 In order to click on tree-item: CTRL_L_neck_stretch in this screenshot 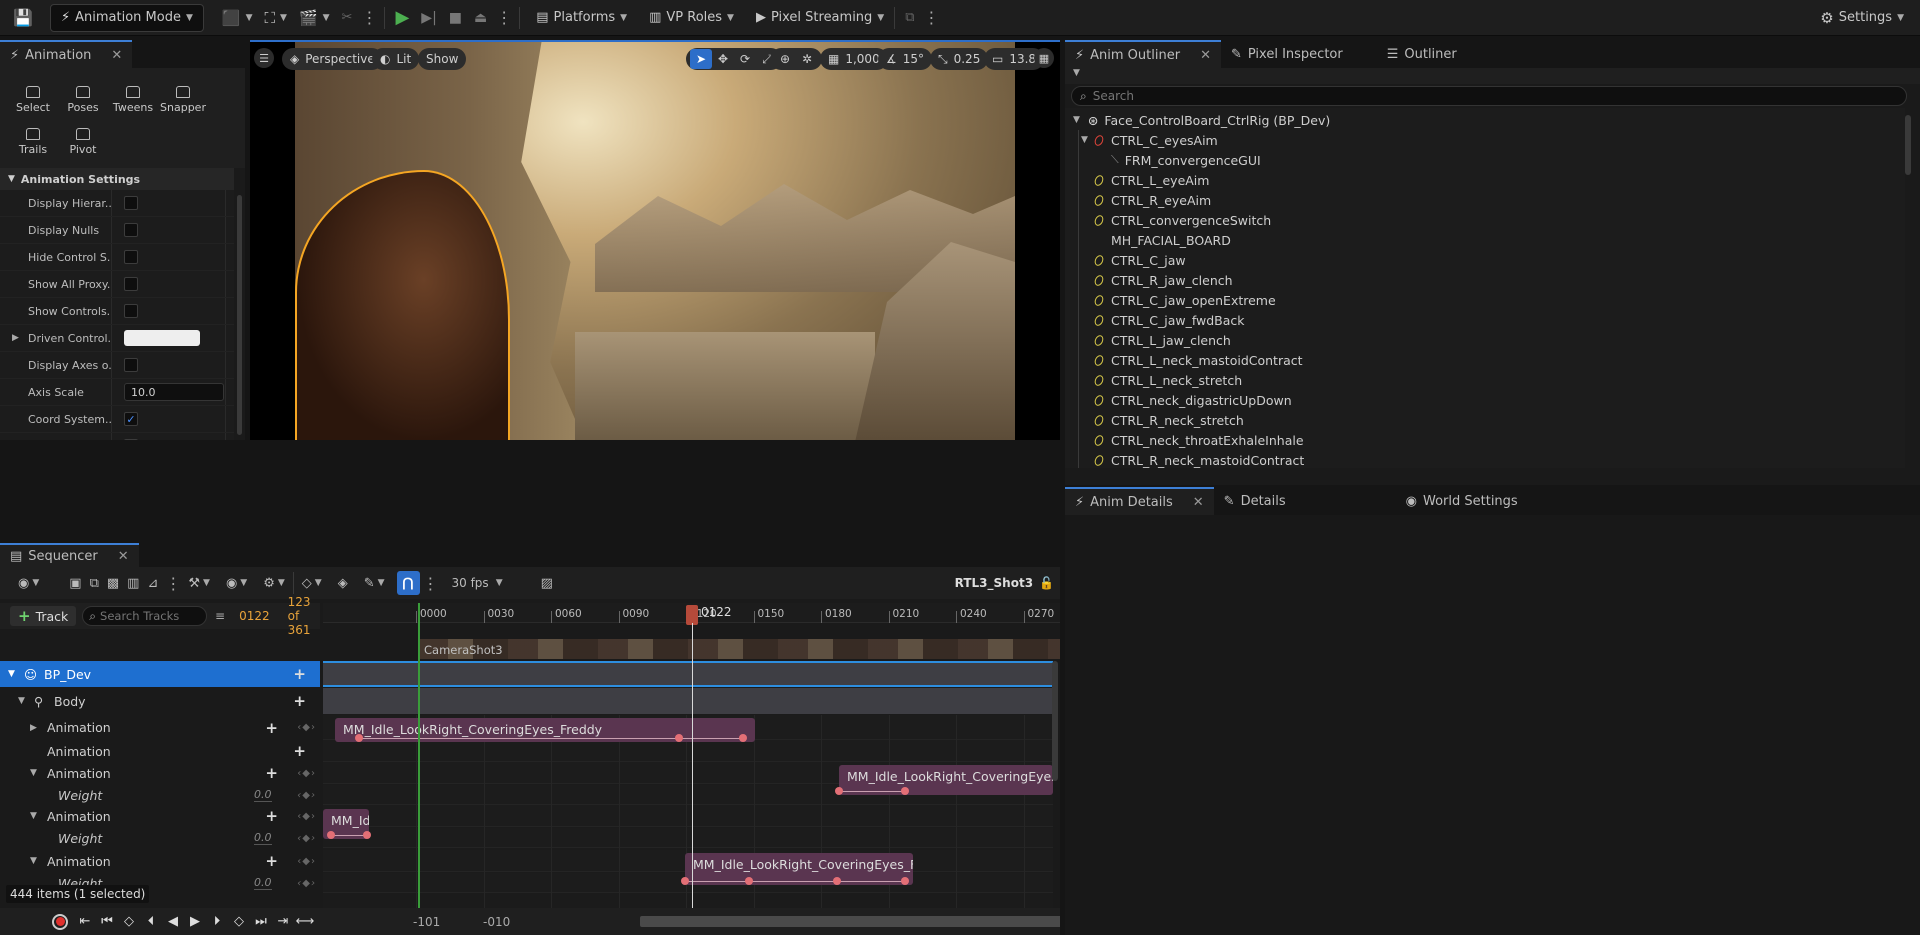, I will do `click(1485, 380)`.